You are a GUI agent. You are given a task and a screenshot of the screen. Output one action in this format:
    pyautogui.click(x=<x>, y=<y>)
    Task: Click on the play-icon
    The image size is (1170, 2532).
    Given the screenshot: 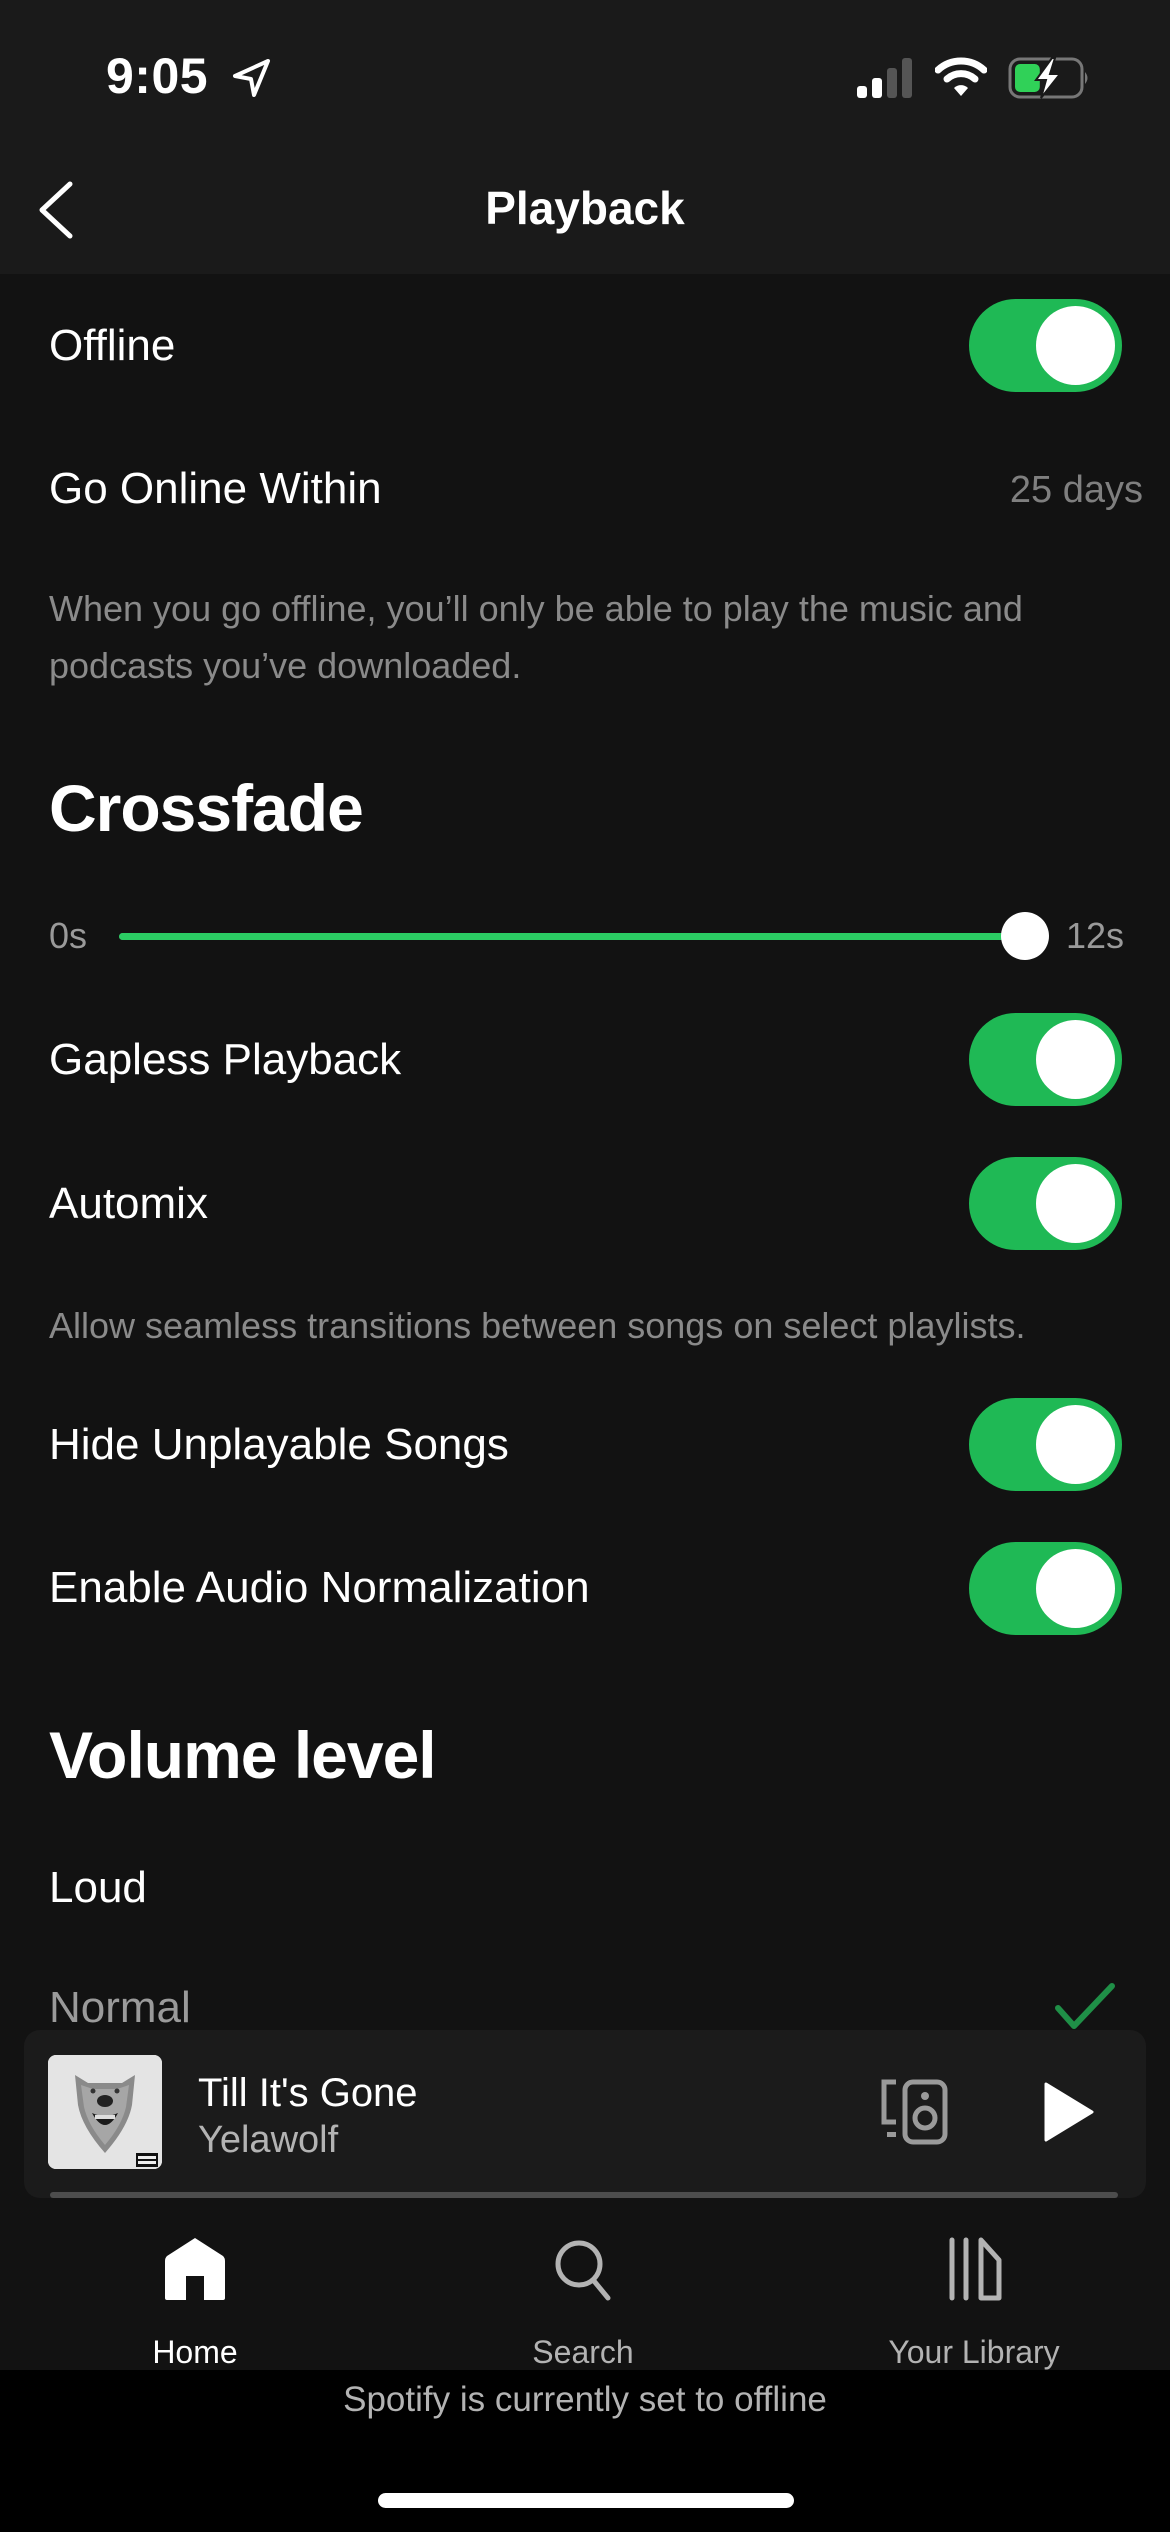 What is the action you would take?
    pyautogui.click(x=1069, y=2112)
    